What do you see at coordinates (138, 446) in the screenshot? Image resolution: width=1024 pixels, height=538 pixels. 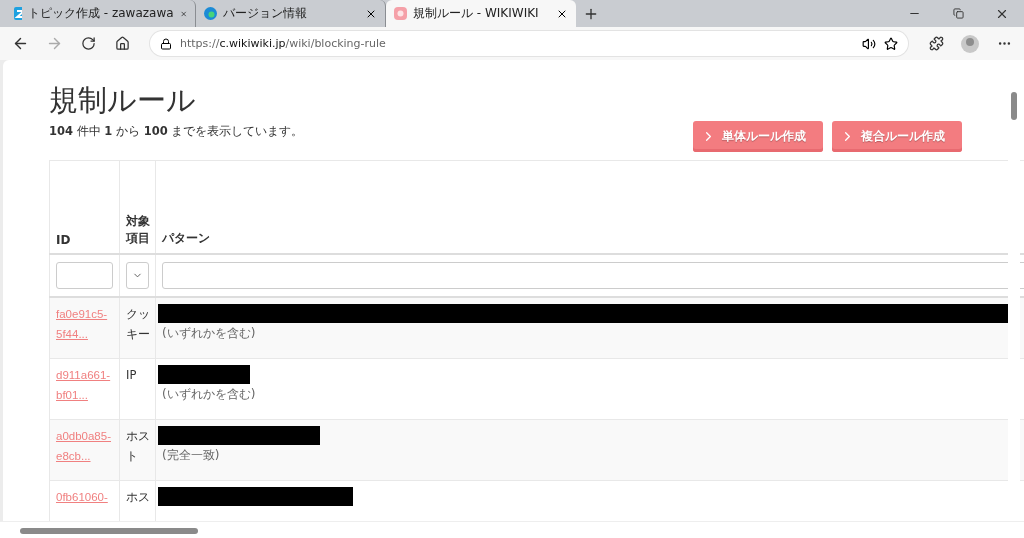 I see `target-cell-text: ホスト` at bounding box center [138, 446].